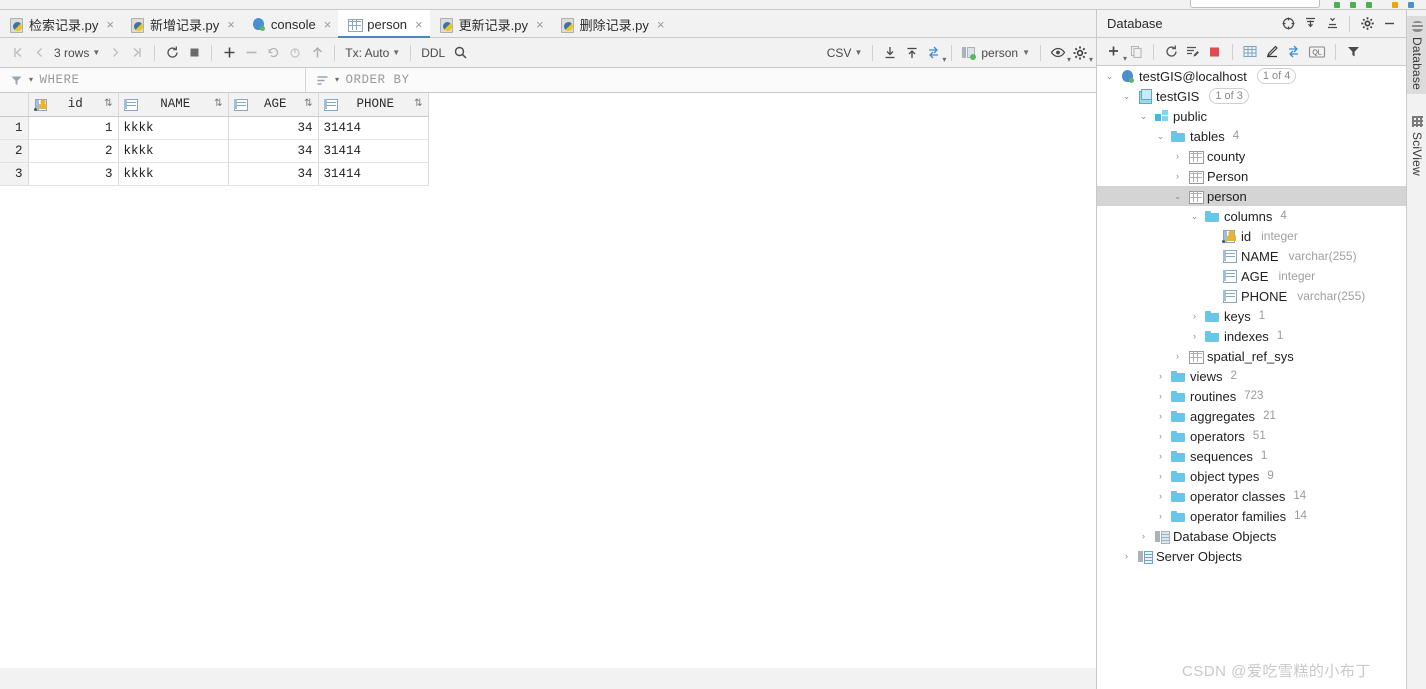 This screenshot has width=1426, height=689. Describe the element at coordinates (1251, 276) in the screenshot. I see `tree-node-age: AGE integer` at that location.